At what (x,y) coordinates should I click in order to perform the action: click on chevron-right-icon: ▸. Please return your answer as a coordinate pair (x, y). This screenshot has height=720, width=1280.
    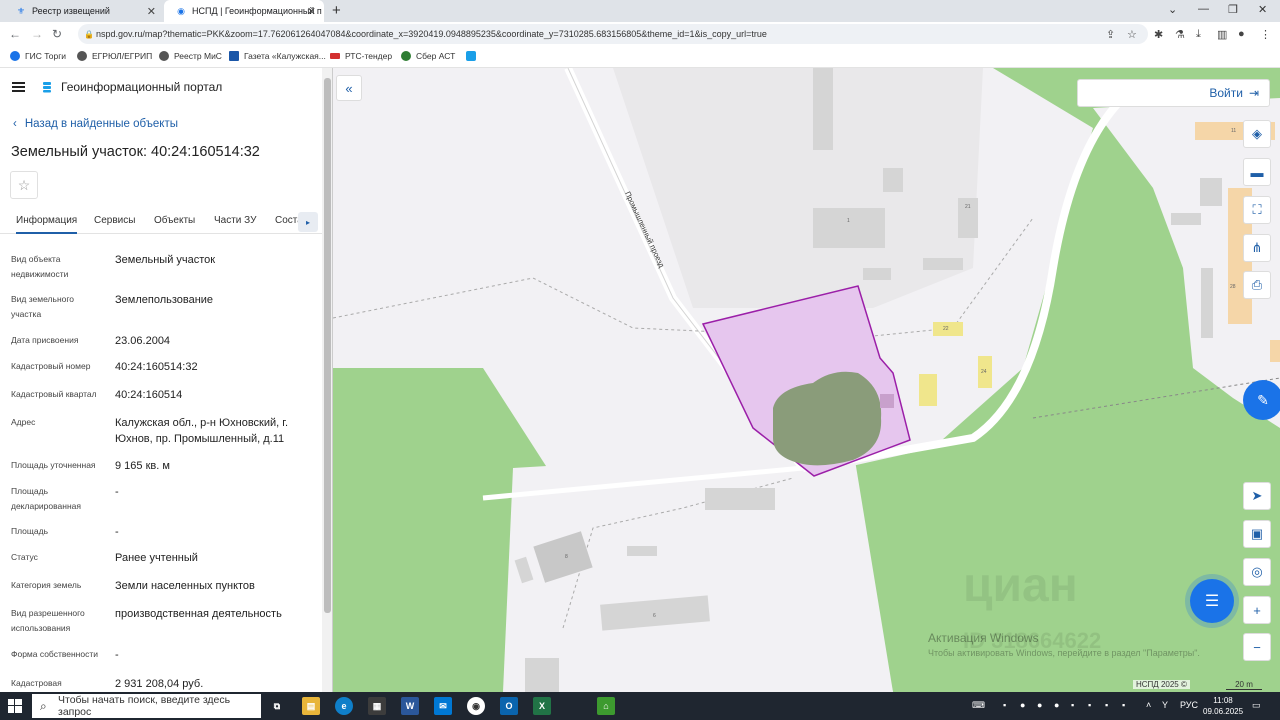
    Looking at the image, I should click on (308, 222).